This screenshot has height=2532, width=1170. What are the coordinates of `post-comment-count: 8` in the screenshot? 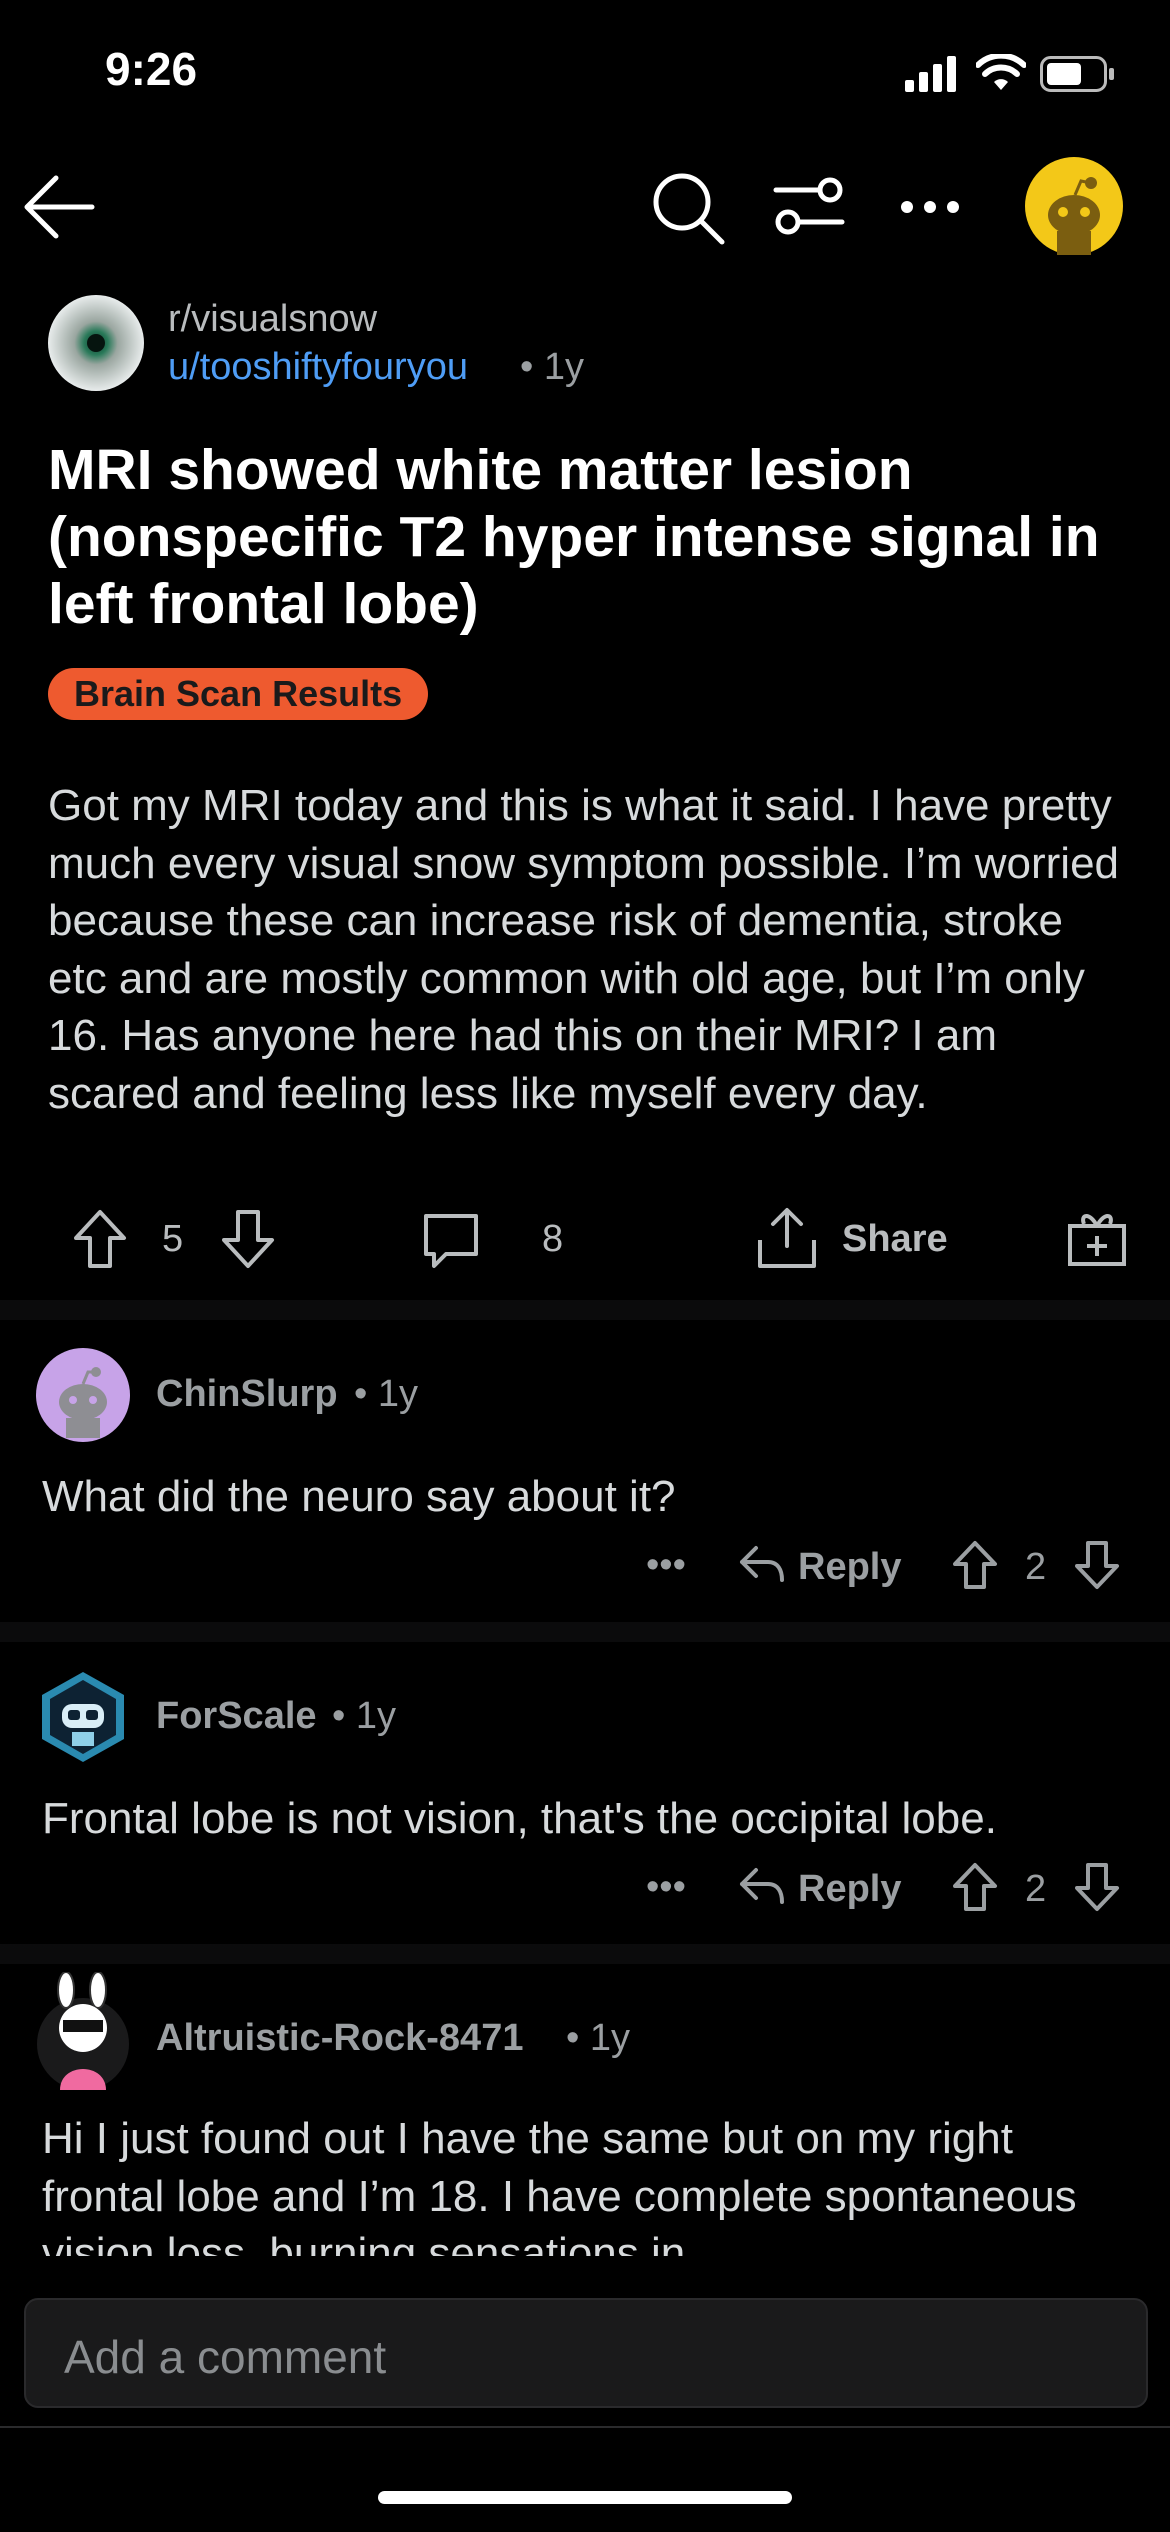 It's located at (553, 1239).